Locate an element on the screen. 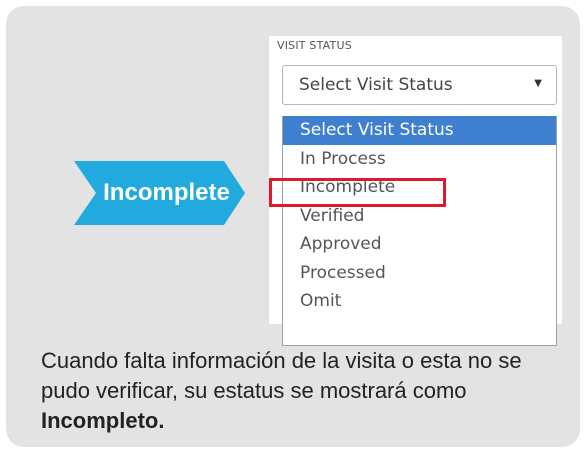 The width and height of the screenshot is (586, 453). chevron-down-icon: ▼ is located at coordinates (538, 83).